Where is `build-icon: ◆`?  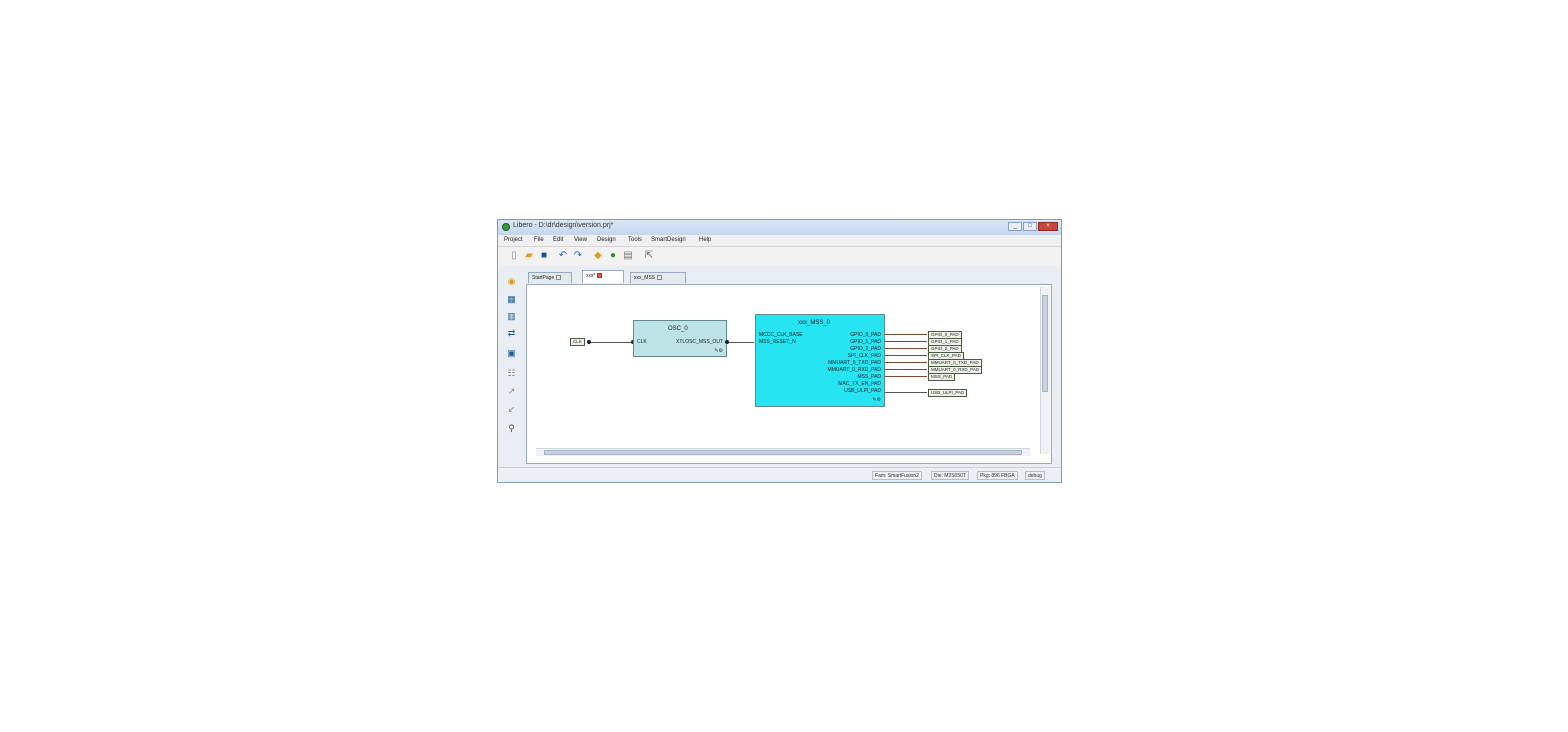 build-icon: ◆ is located at coordinates (598, 256).